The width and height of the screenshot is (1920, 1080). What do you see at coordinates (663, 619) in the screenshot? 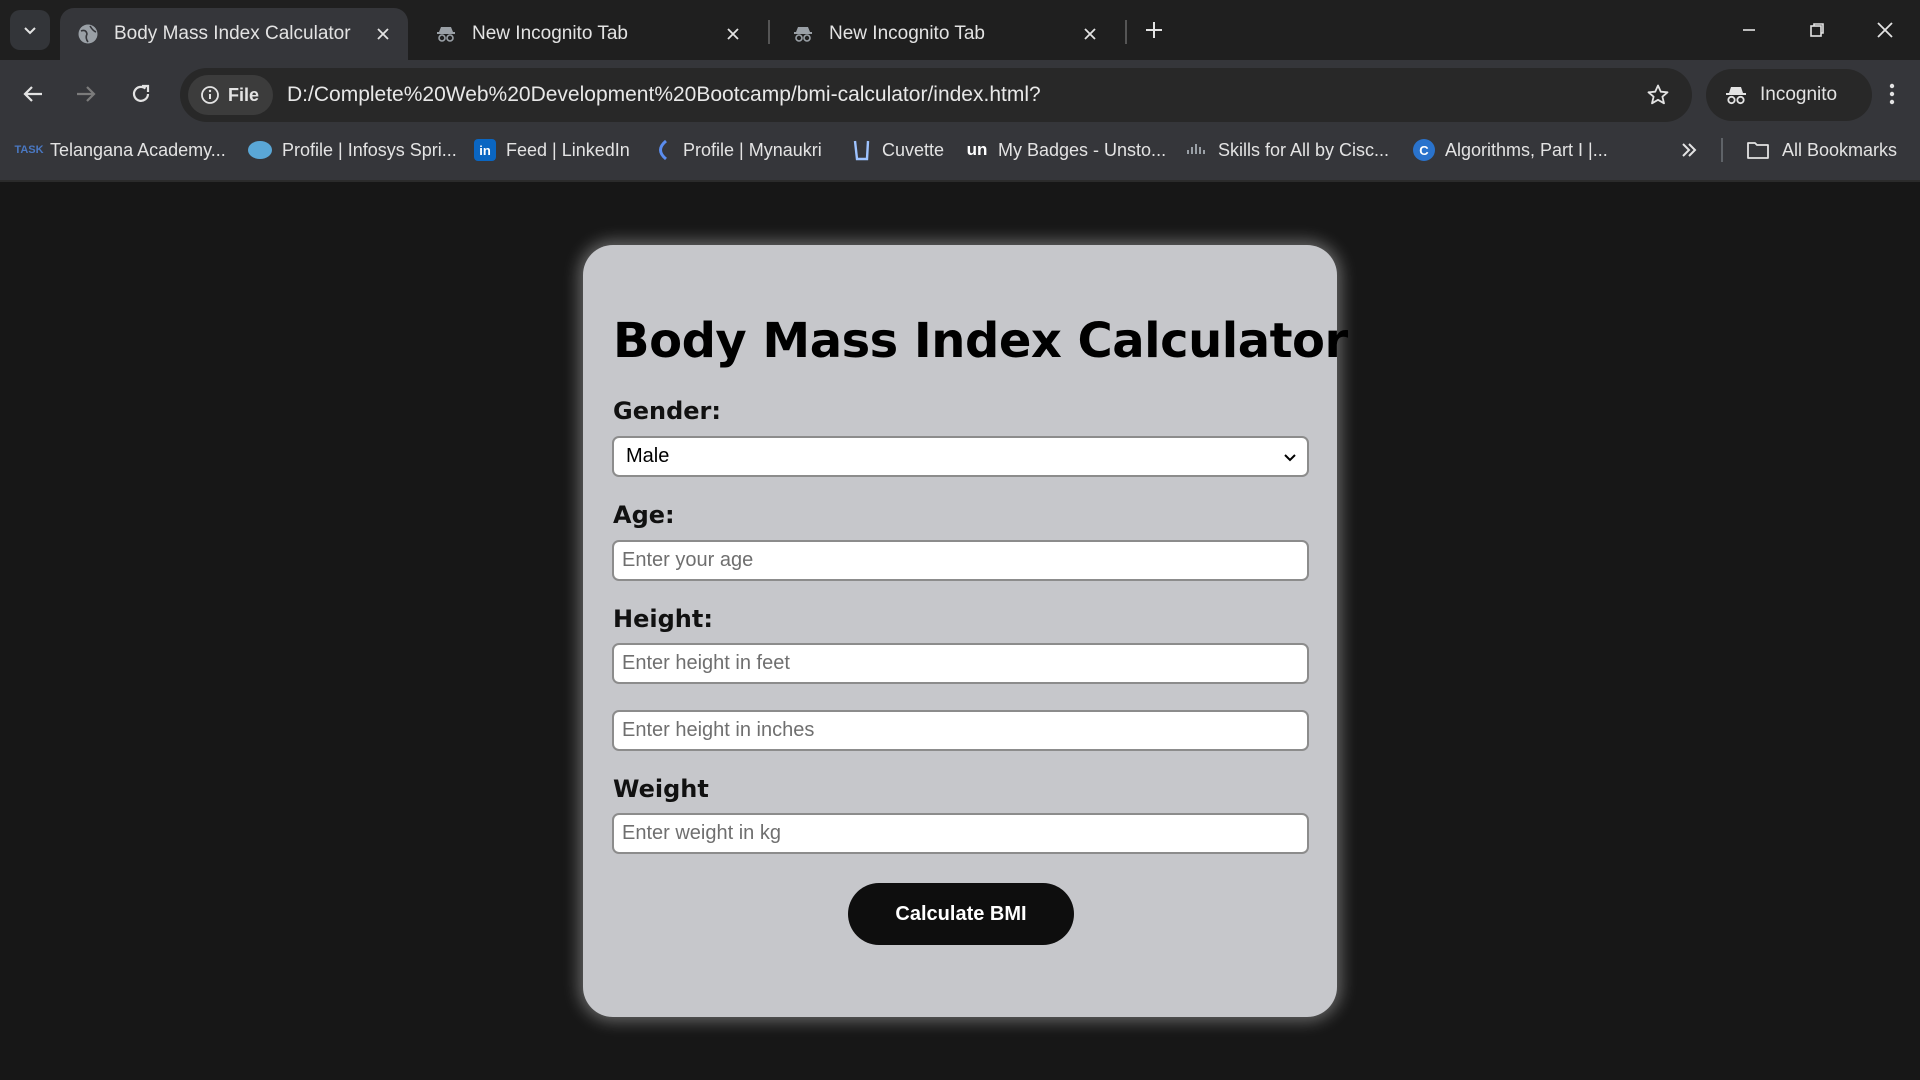
I see `height-label: Height:` at bounding box center [663, 619].